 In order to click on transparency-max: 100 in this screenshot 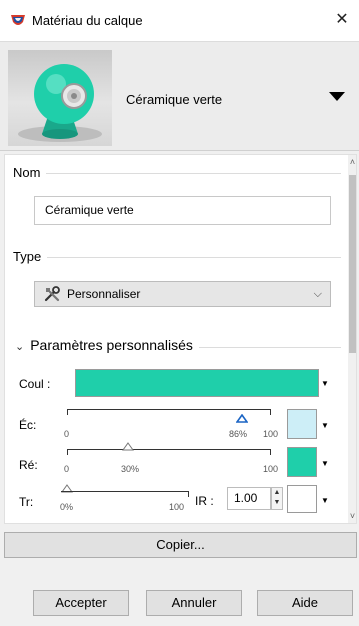, I will do `click(177, 507)`.